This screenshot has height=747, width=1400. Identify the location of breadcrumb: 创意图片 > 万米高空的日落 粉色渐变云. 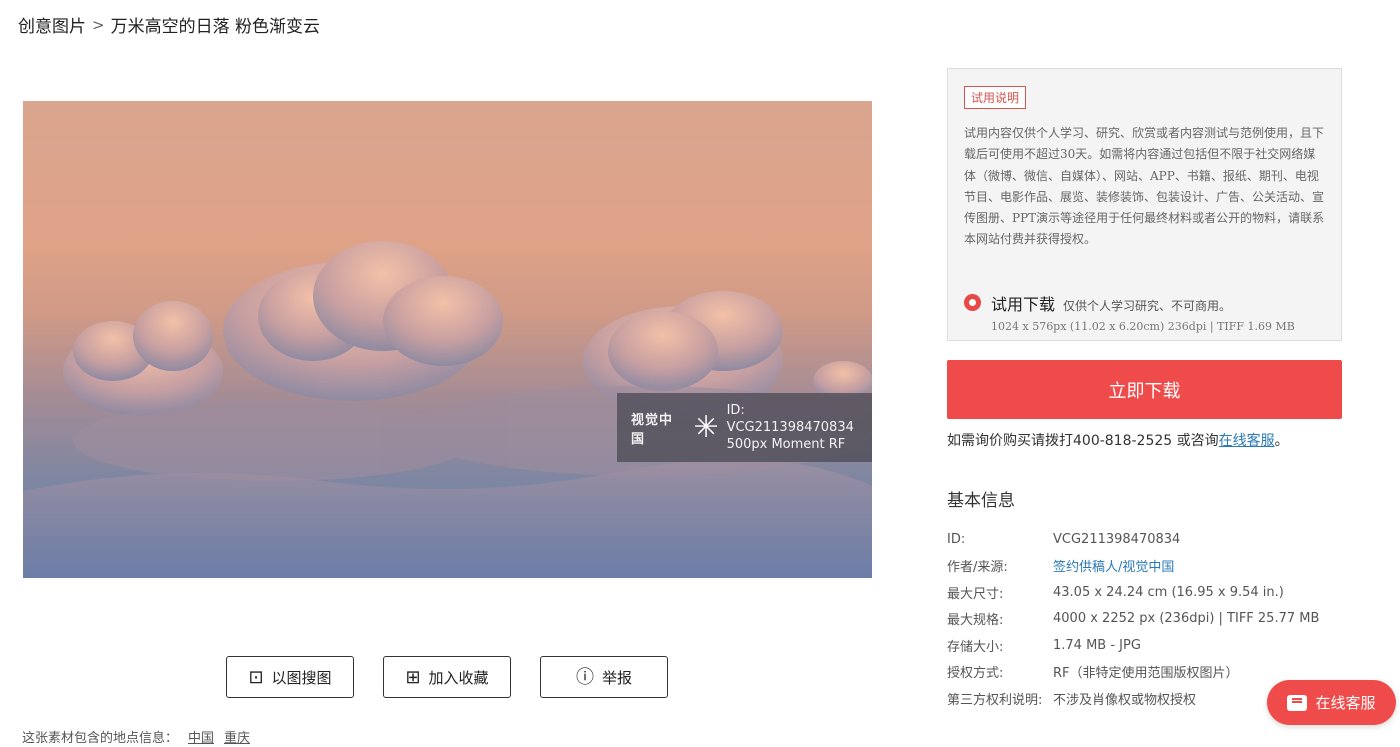
(169, 25).